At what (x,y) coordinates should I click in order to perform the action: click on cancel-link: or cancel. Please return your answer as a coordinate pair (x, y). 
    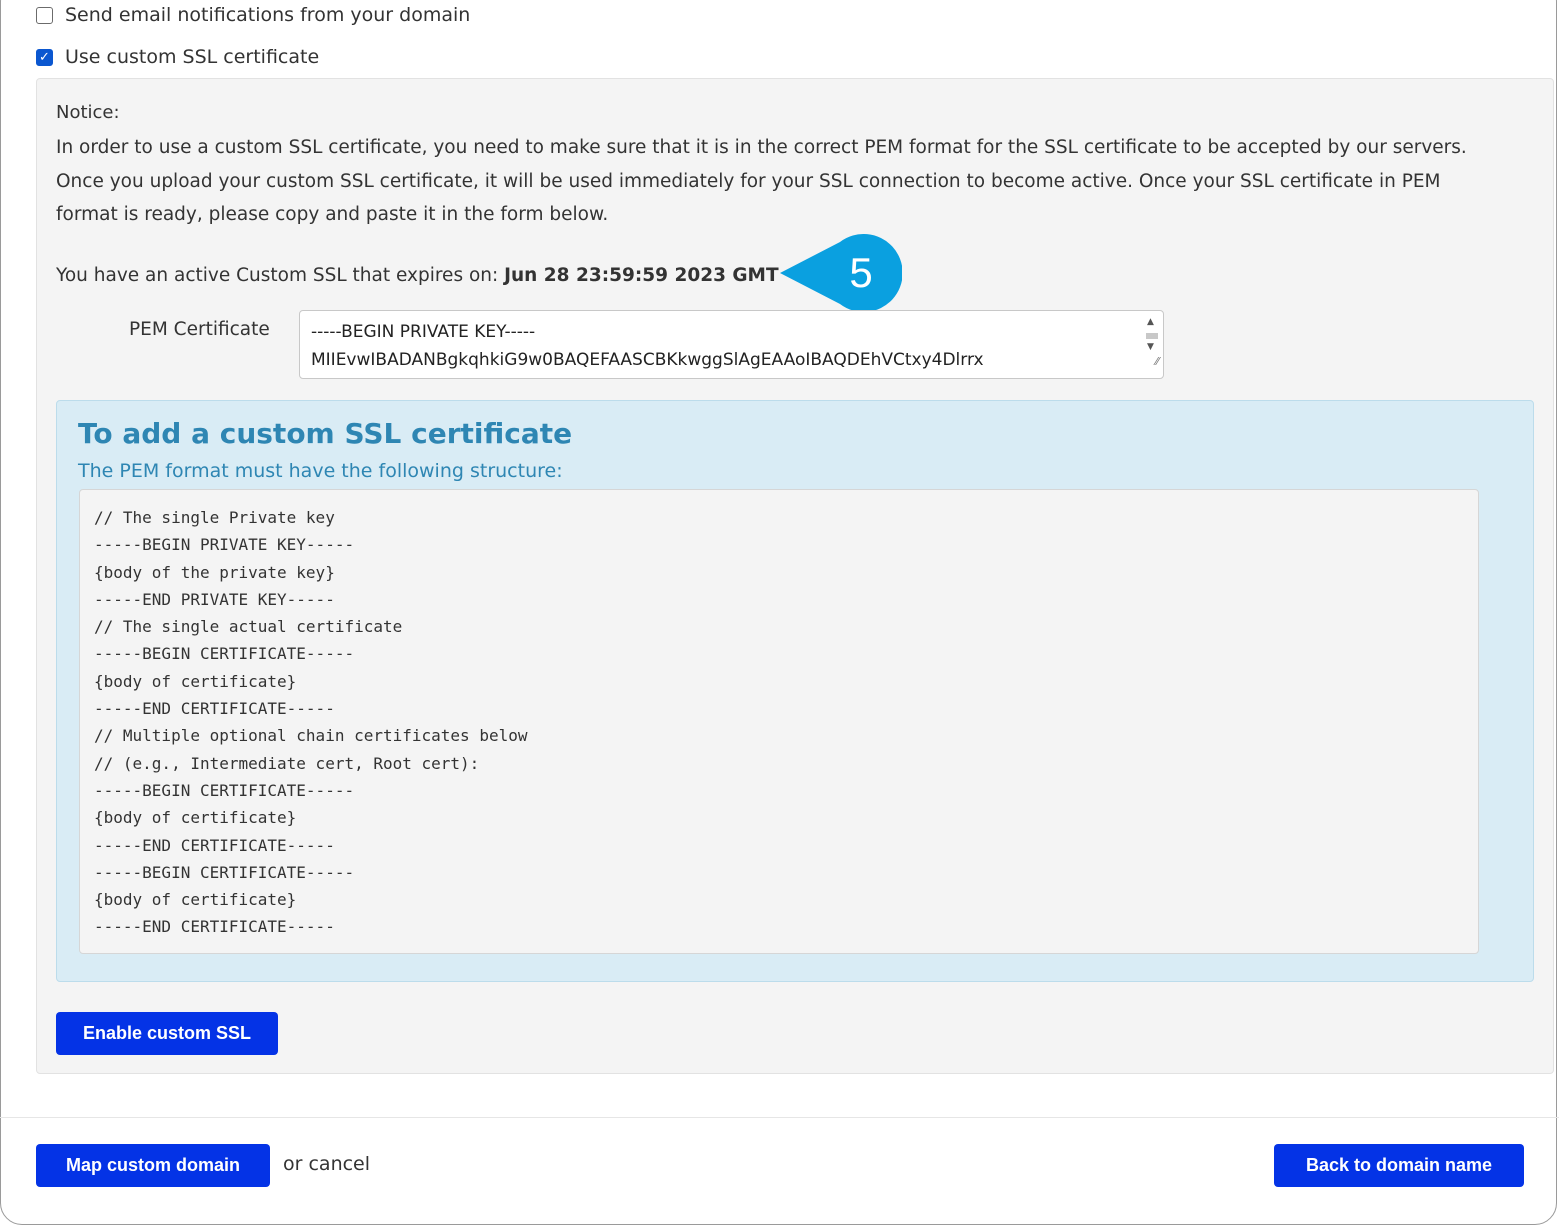
    Looking at the image, I should click on (326, 1164).